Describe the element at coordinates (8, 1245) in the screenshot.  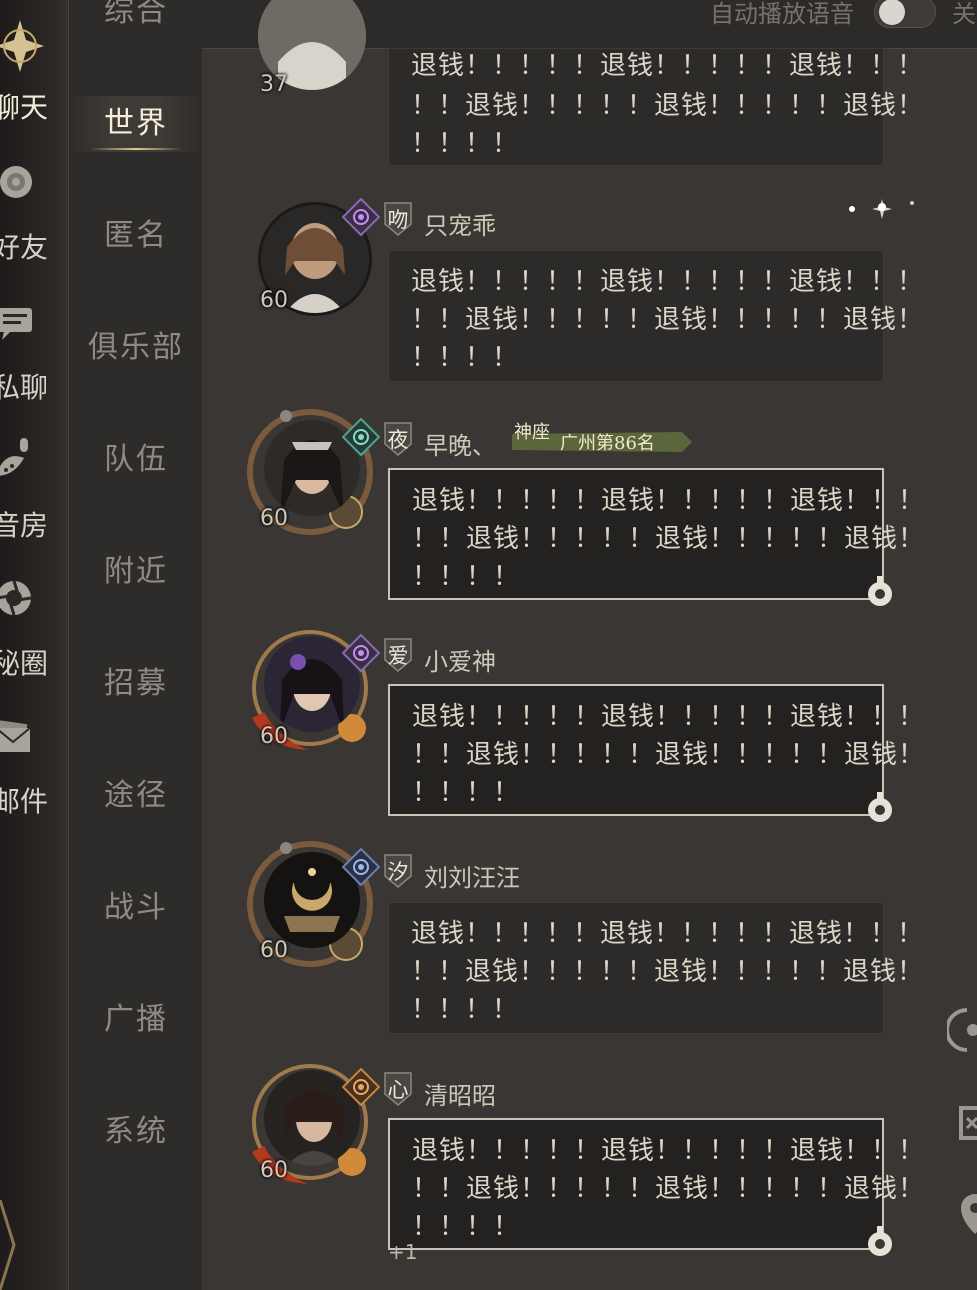
I see `nav-bottom-ornament-icon` at that location.